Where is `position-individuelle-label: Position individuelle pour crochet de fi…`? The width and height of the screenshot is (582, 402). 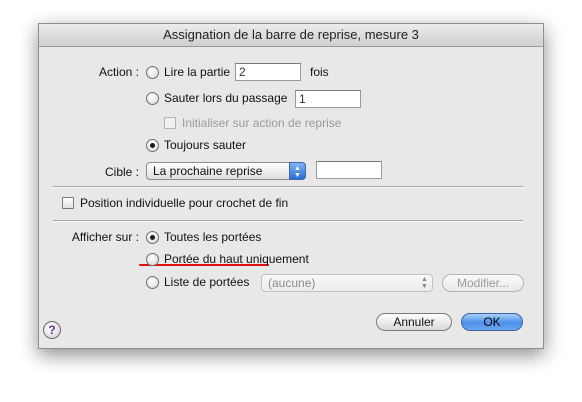 position-individuelle-label: Position individuelle pour crochet de fi… is located at coordinates (184, 203).